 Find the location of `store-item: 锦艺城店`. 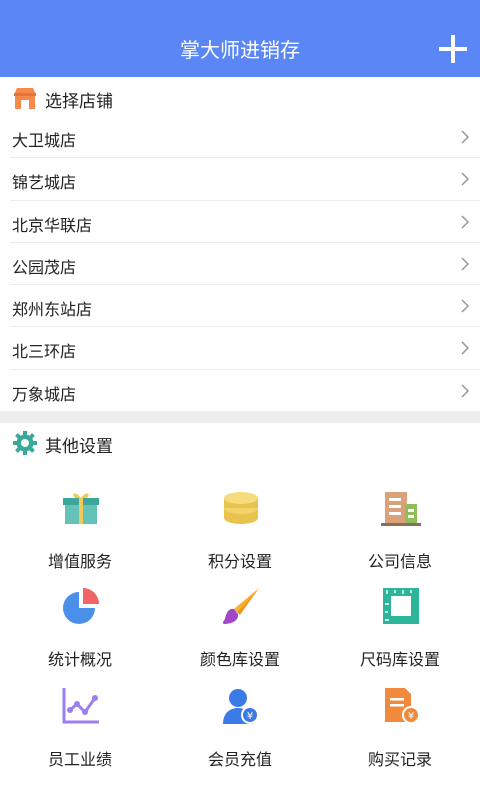

store-item: 锦艺城店 is located at coordinates (245, 179).